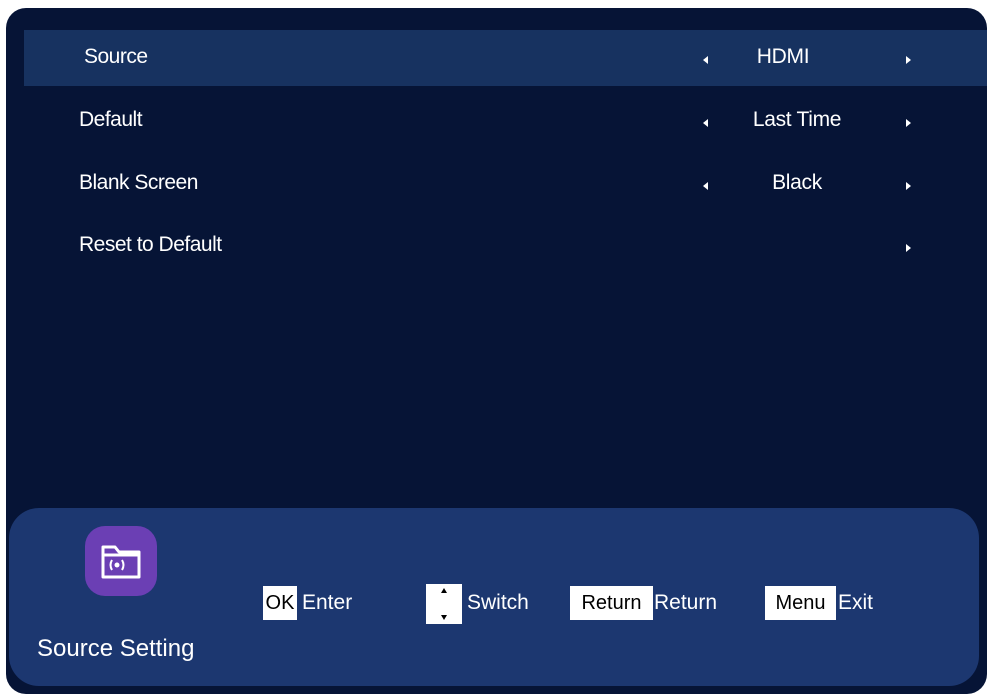 This screenshot has width=989, height=699. What do you see at coordinates (797, 182) in the screenshot?
I see `menu-item-value: Black` at bounding box center [797, 182].